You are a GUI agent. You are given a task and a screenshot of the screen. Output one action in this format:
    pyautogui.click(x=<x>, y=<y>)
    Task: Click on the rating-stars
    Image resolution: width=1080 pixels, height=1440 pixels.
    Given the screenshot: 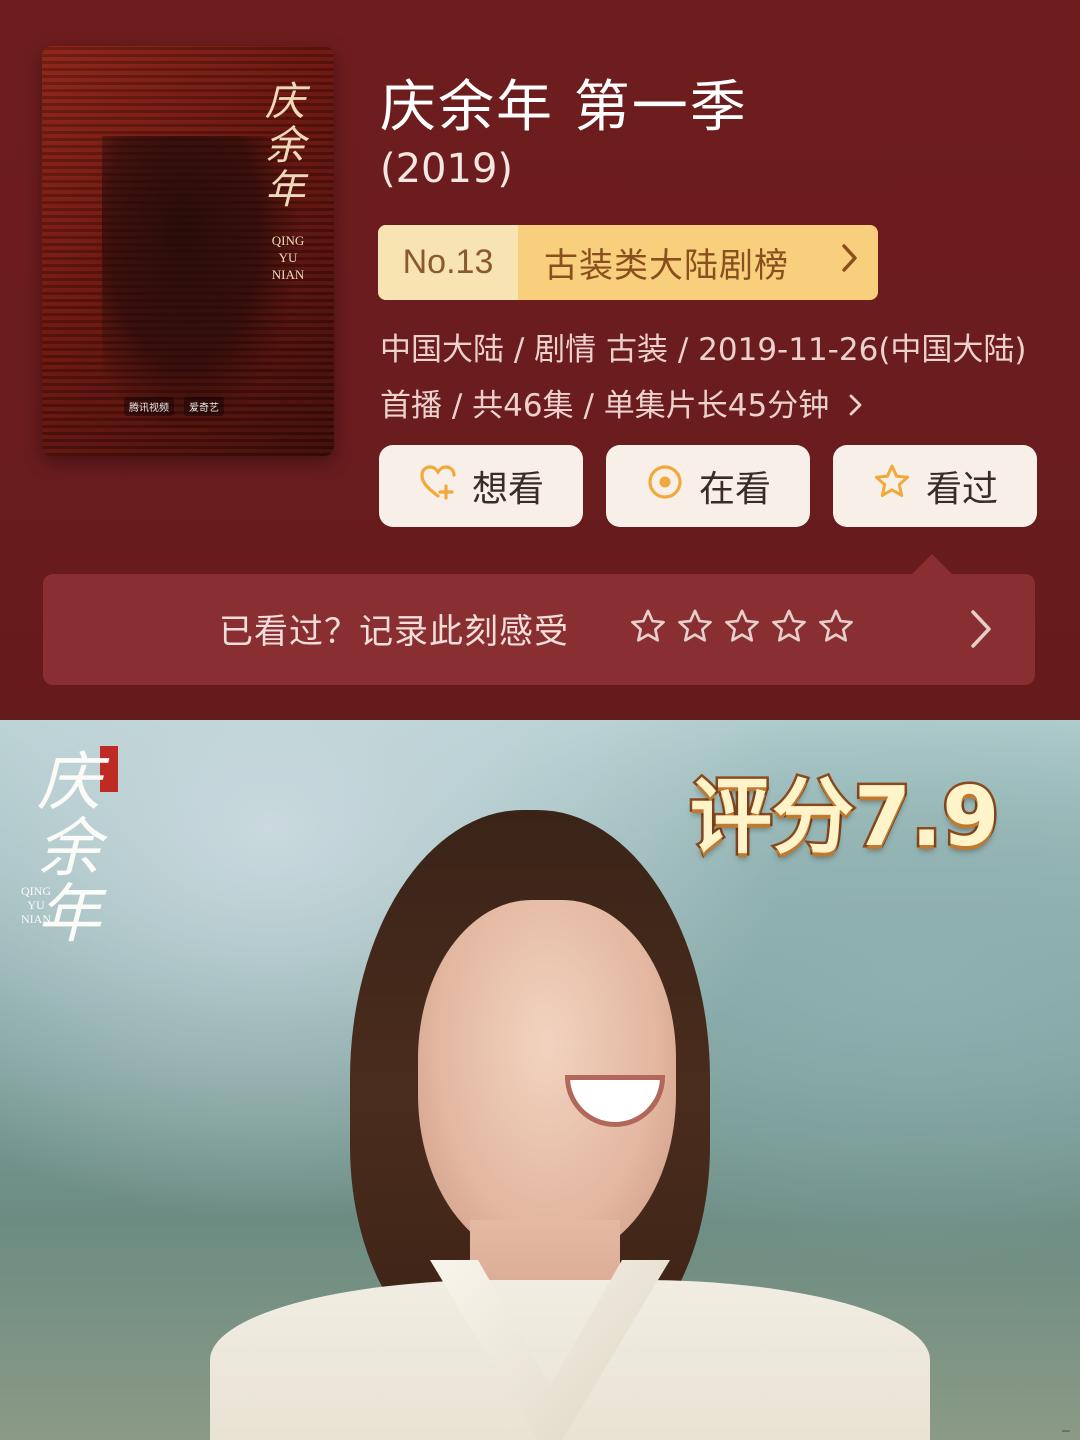 What is the action you would take?
    pyautogui.click(x=742, y=629)
    